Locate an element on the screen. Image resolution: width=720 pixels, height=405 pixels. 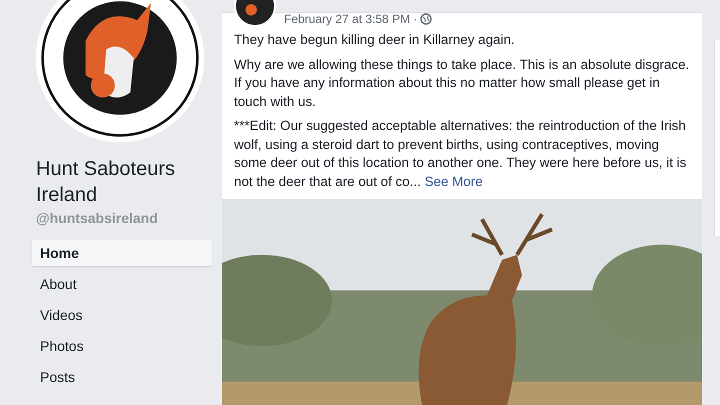
nav-item: Photos is located at coordinates (122, 346).